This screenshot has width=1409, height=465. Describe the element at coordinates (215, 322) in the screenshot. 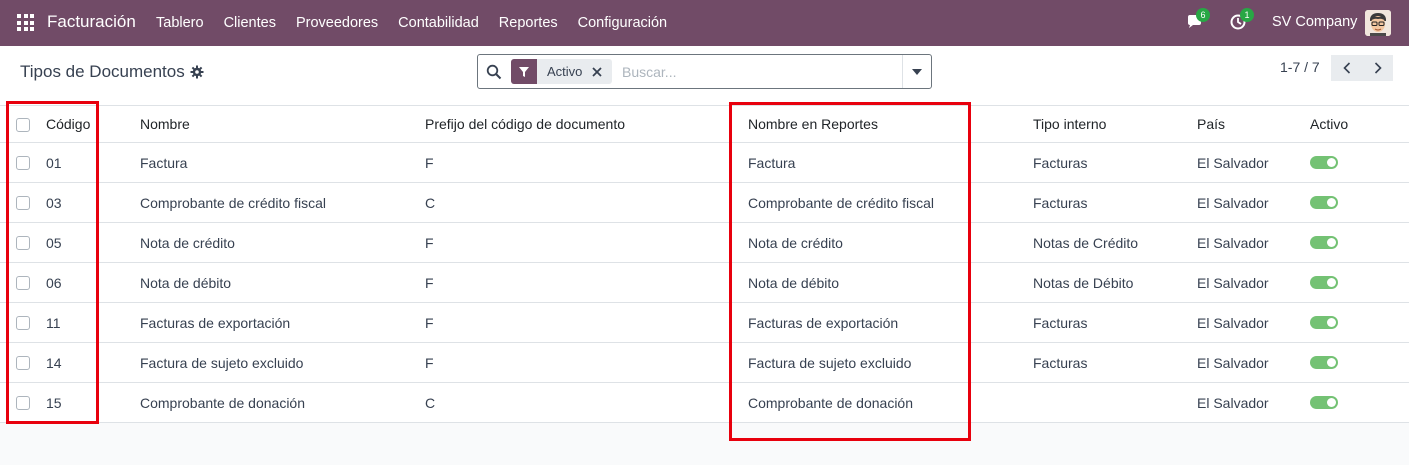

I see `cell-name: Facturas de exportación` at that location.